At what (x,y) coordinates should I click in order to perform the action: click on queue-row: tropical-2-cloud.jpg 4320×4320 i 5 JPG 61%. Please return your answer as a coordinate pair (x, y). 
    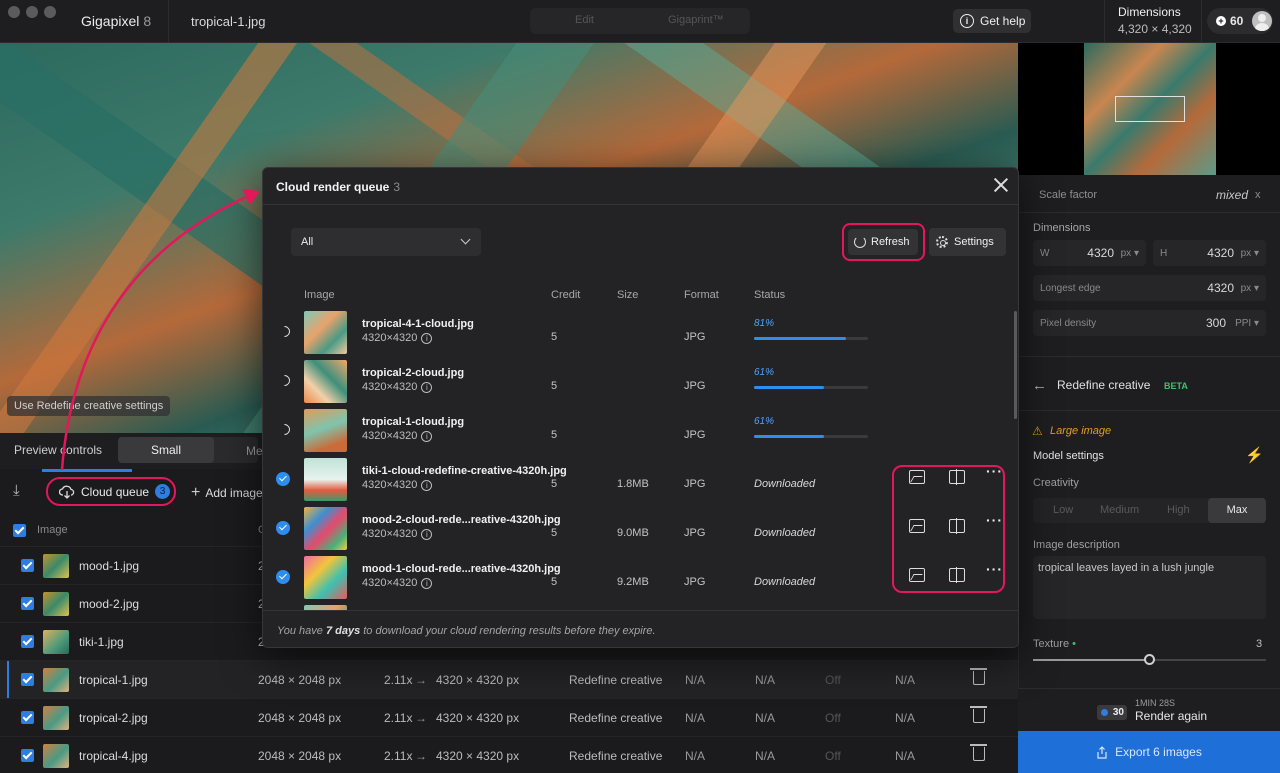
    Looking at the image, I should click on (640, 381).